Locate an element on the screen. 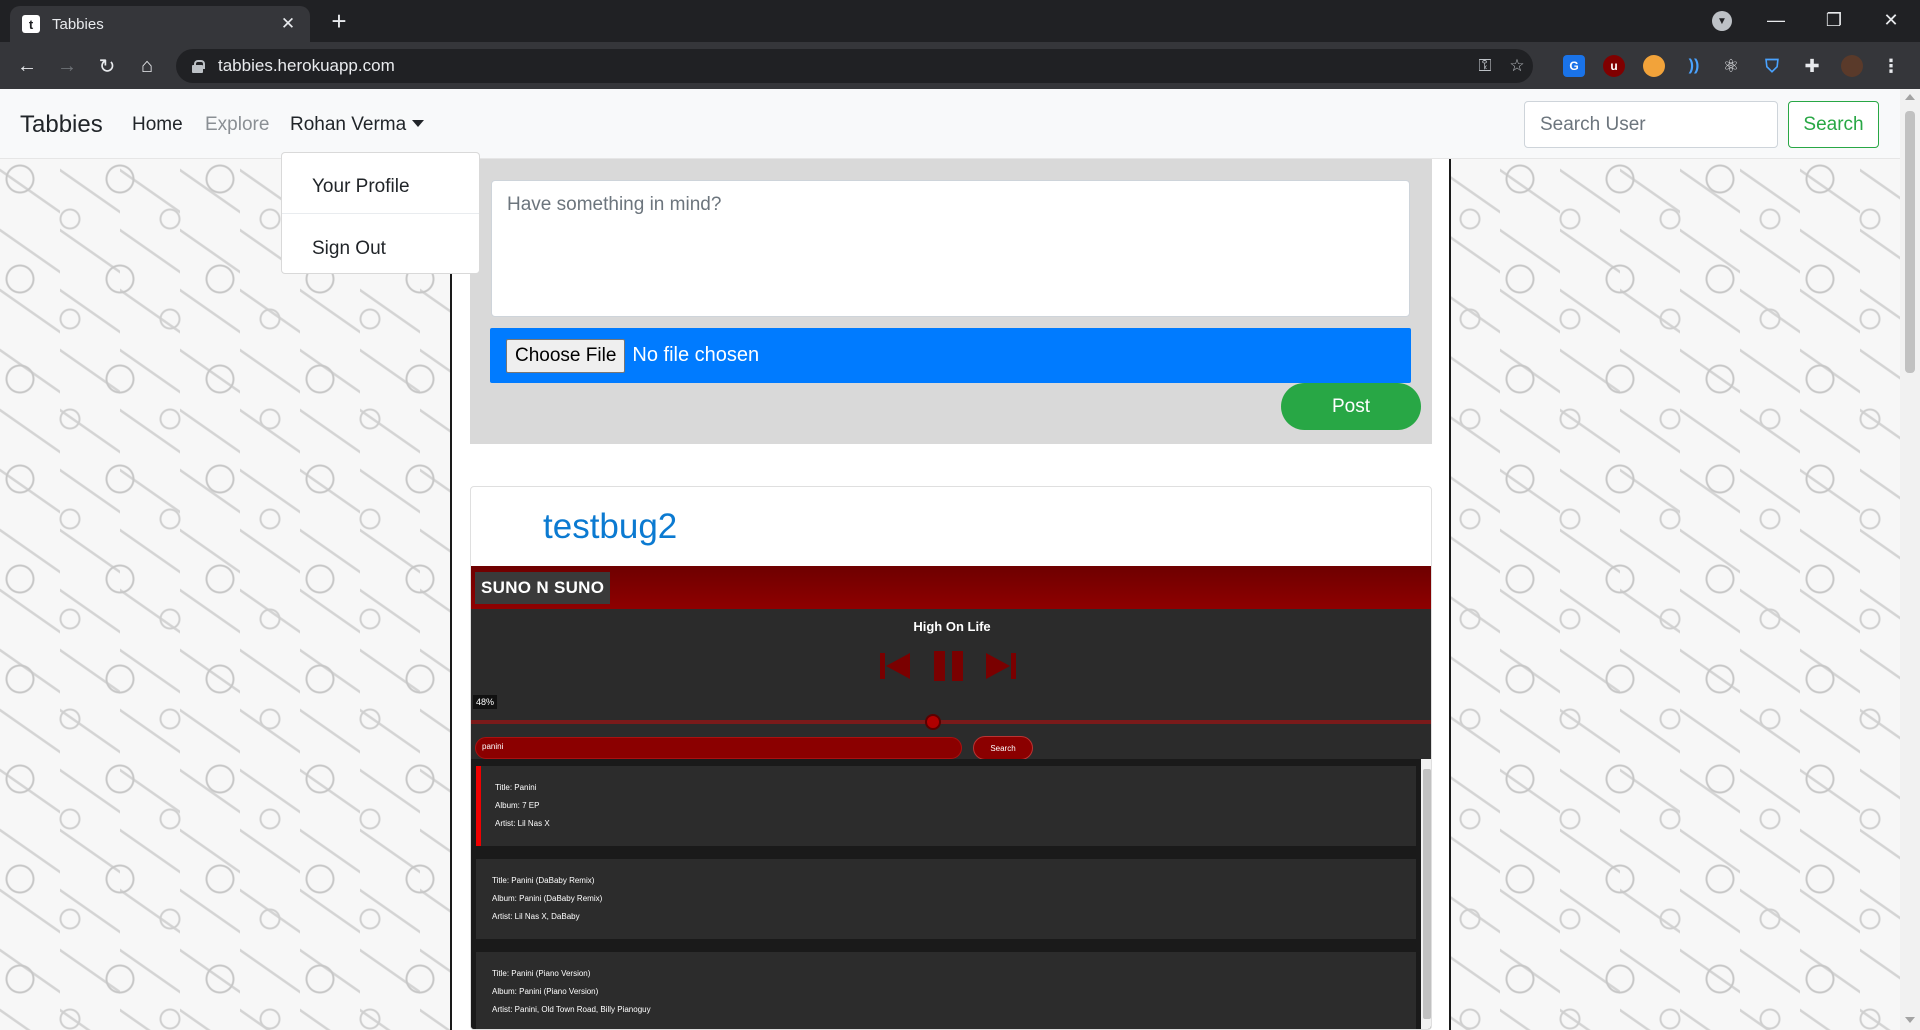  result-title: Title: Panini (DaBaby Remix) is located at coordinates (543, 880).